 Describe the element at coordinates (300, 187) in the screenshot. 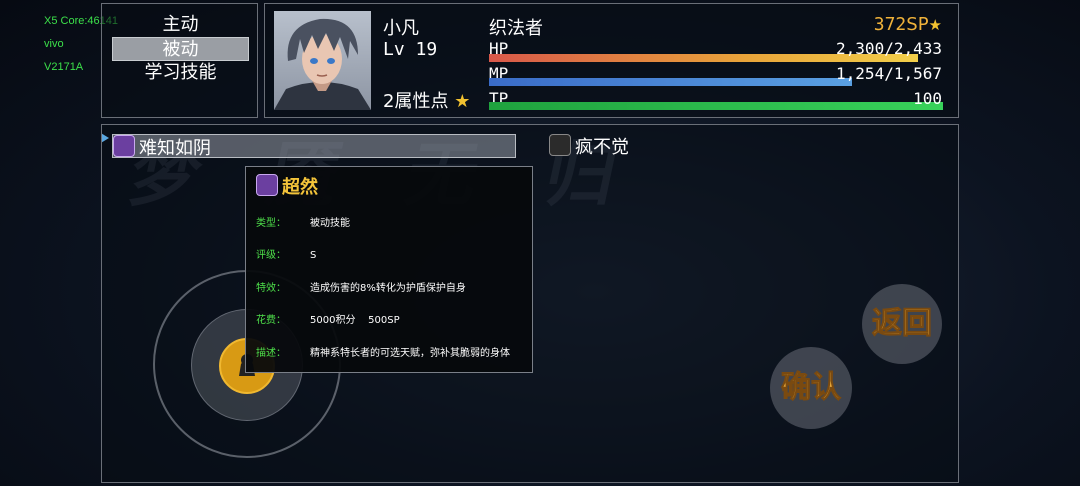

I see `tooltip-title-text: 超然` at that location.